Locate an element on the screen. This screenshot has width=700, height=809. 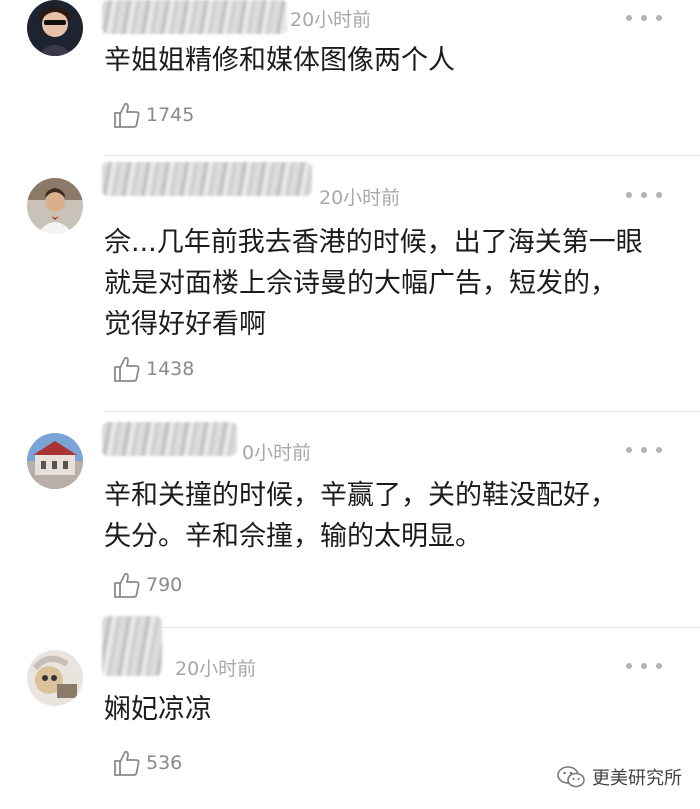
comment-line: 失分。辛和佘撞，输的太明显。 is located at coordinates (293, 536).